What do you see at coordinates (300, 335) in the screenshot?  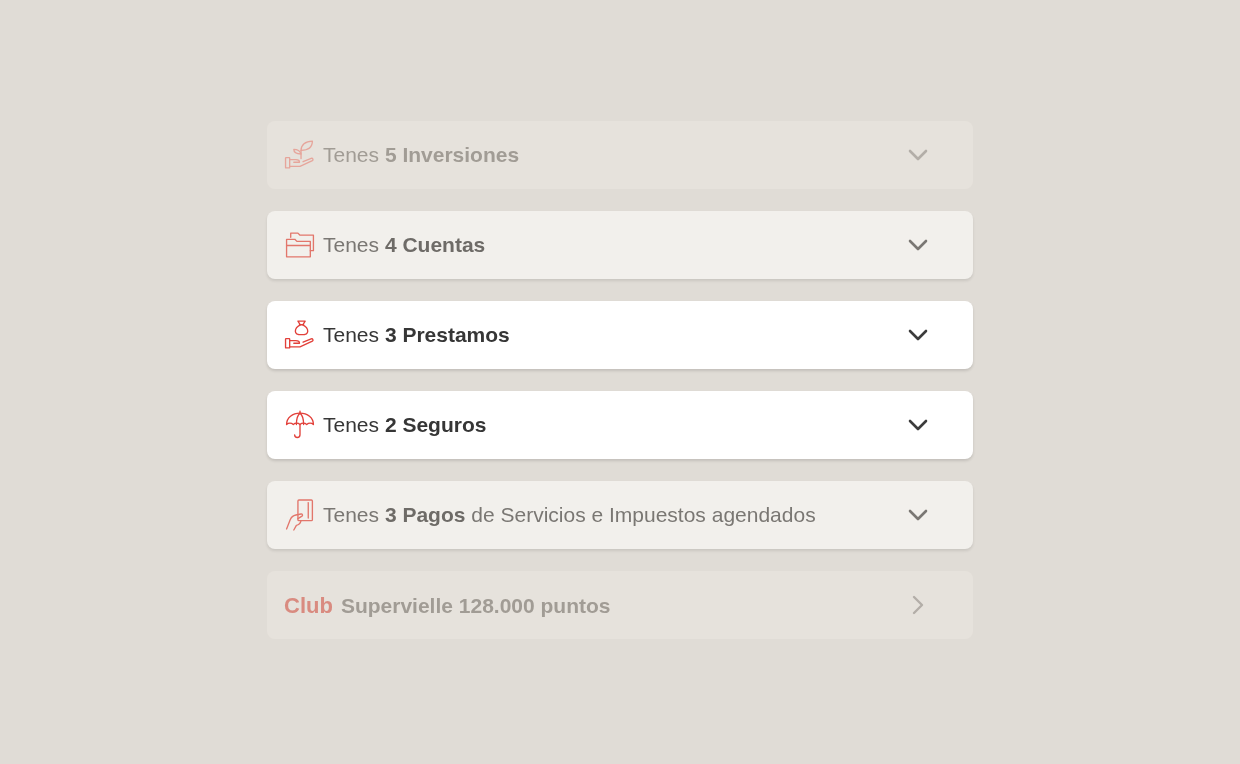 I see `hand-money-bag-icon` at bounding box center [300, 335].